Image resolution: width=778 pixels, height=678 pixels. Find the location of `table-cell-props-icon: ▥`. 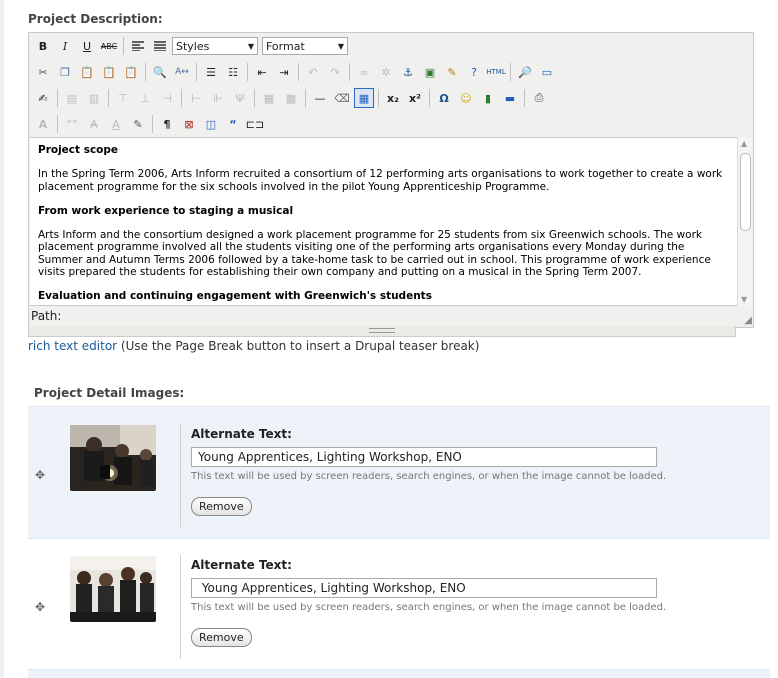

table-cell-props-icon: ▥ is located at coordinates (94, 98).